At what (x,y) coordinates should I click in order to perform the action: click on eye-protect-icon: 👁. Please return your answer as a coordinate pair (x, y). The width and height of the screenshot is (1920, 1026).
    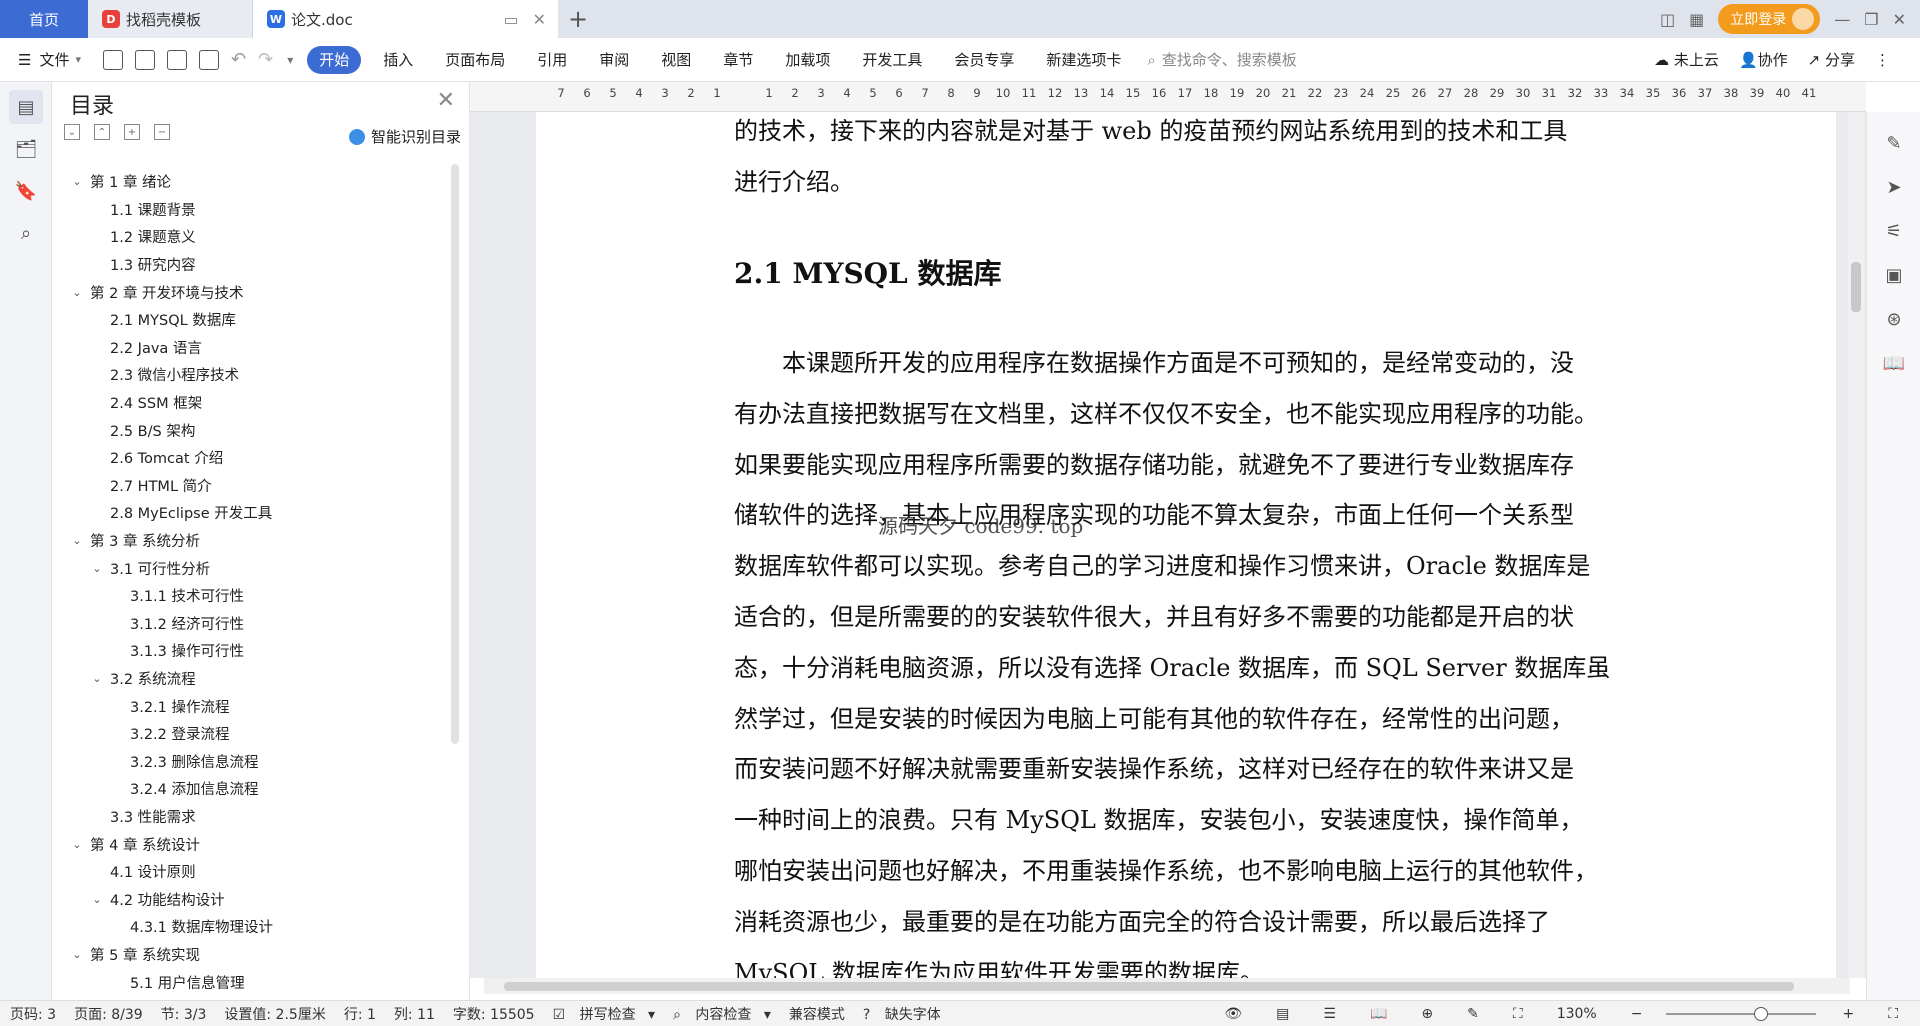
    Looking at the image, I should click on (1233, 1014).